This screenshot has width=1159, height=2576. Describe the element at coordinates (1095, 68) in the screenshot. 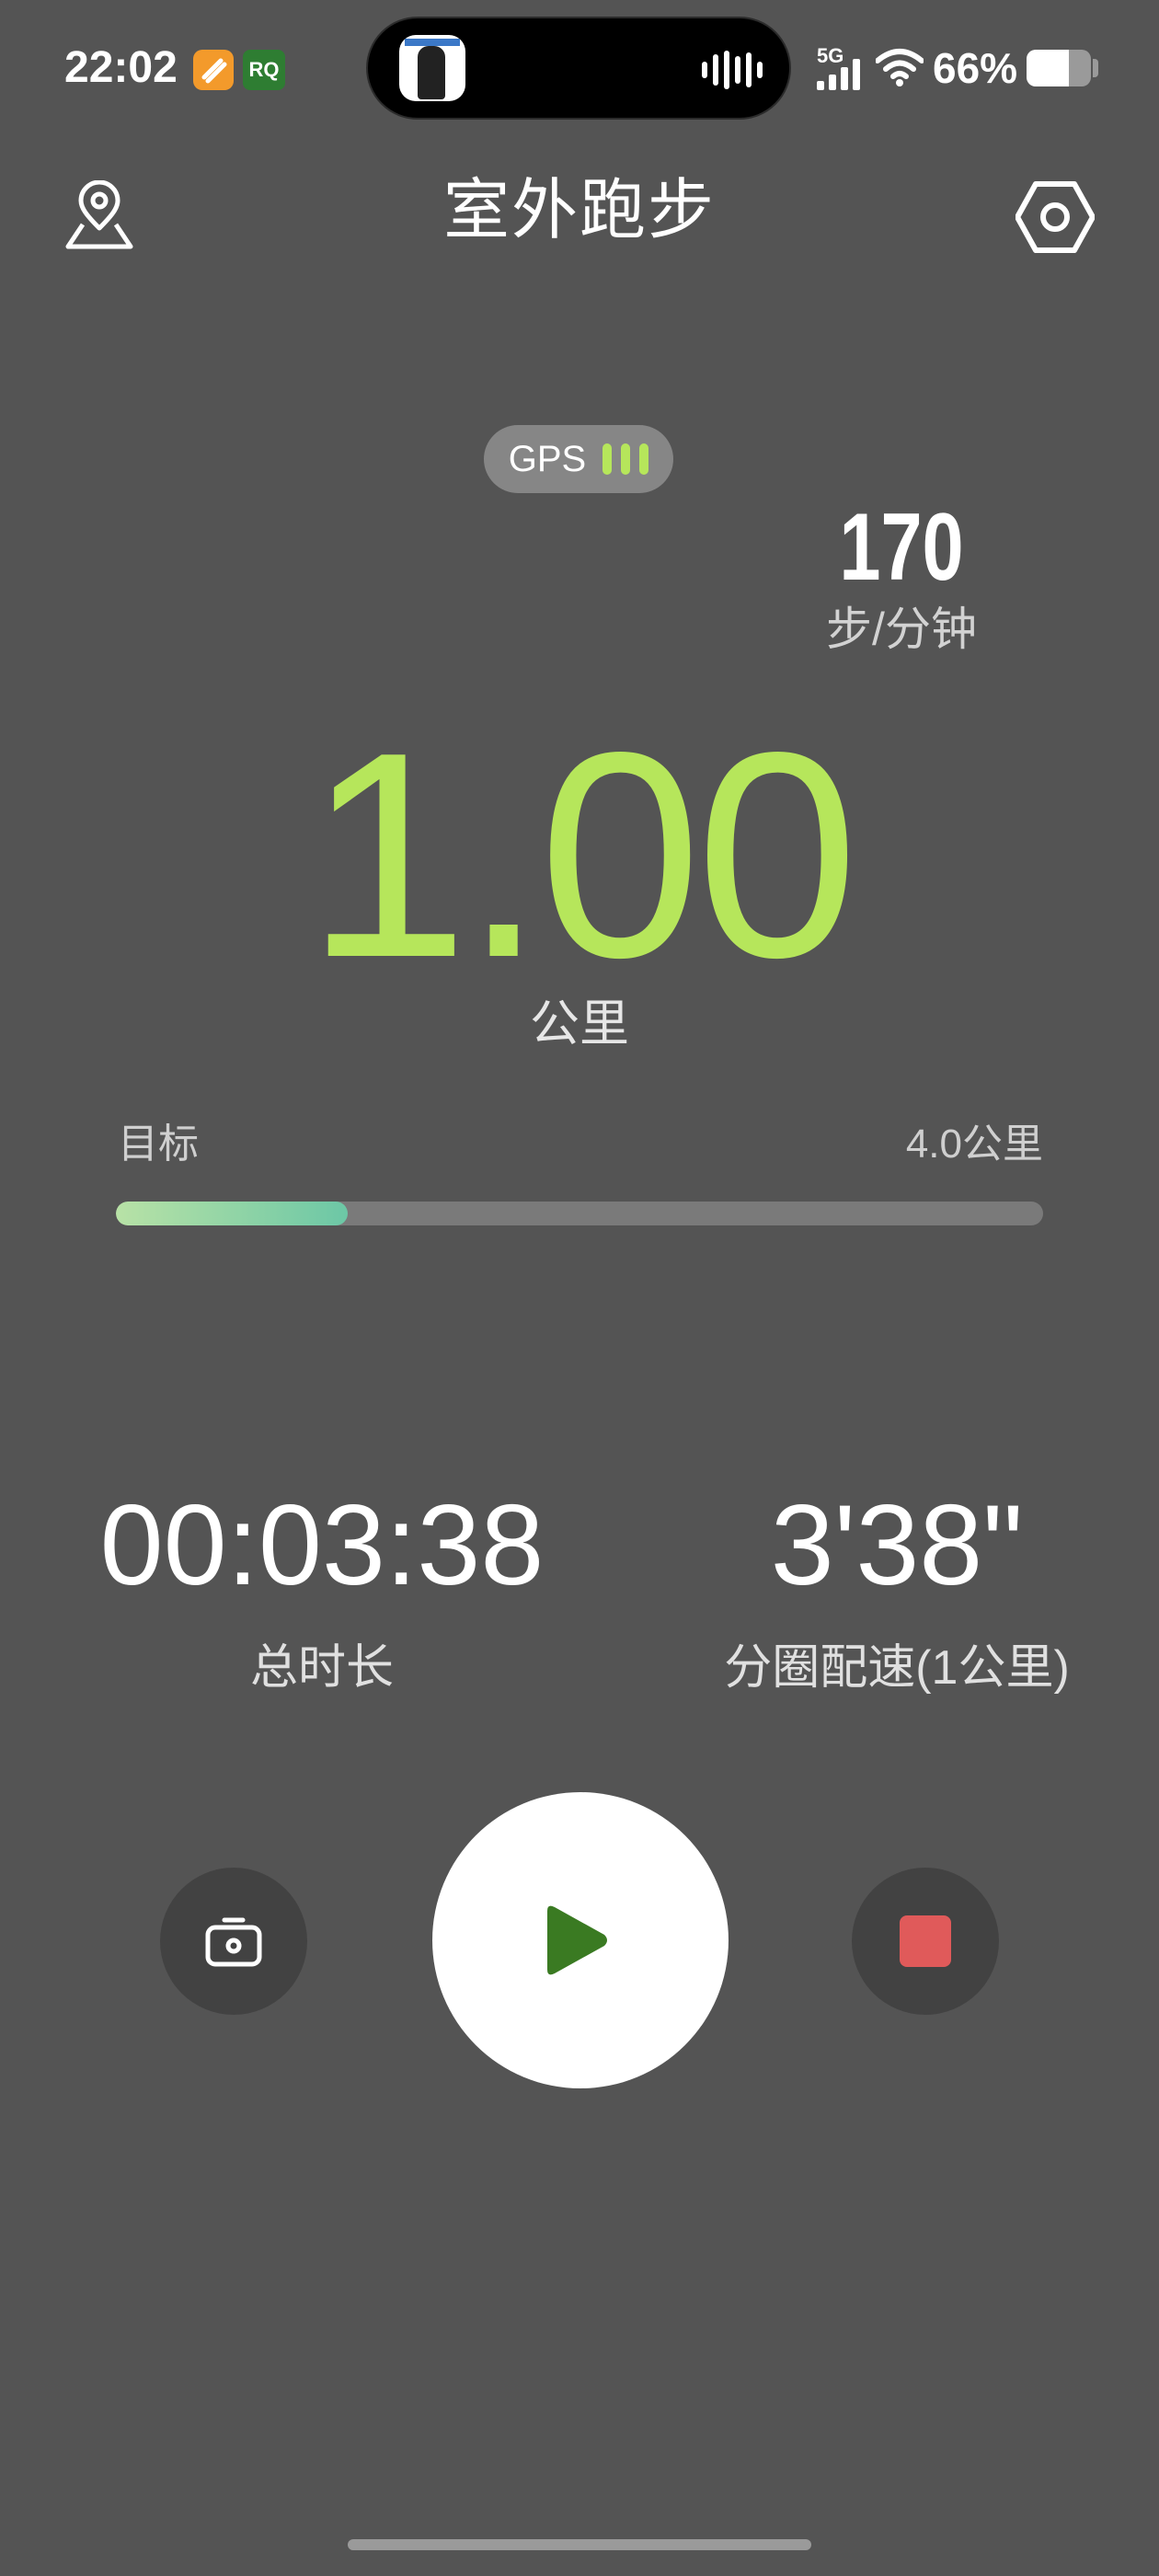

I see `battery-tip` at that location.